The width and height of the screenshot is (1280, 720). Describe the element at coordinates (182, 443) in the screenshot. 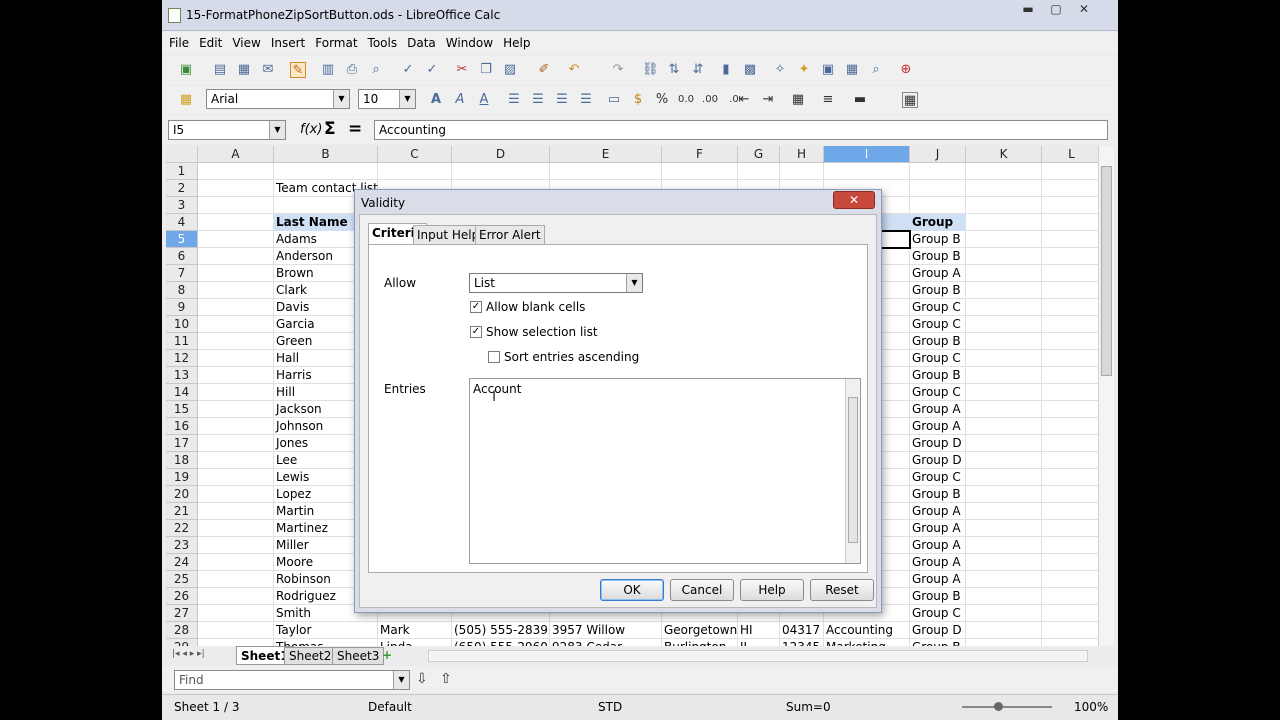

I see `row-header: 17` at that location.